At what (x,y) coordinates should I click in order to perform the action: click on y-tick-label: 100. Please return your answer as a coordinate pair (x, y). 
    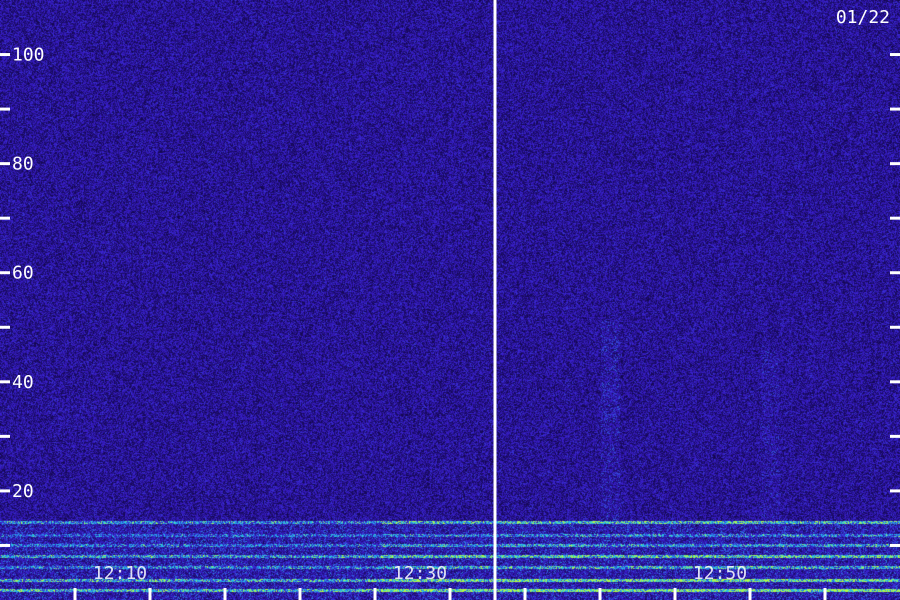
    Looking at the image, I should click on (28, 55).